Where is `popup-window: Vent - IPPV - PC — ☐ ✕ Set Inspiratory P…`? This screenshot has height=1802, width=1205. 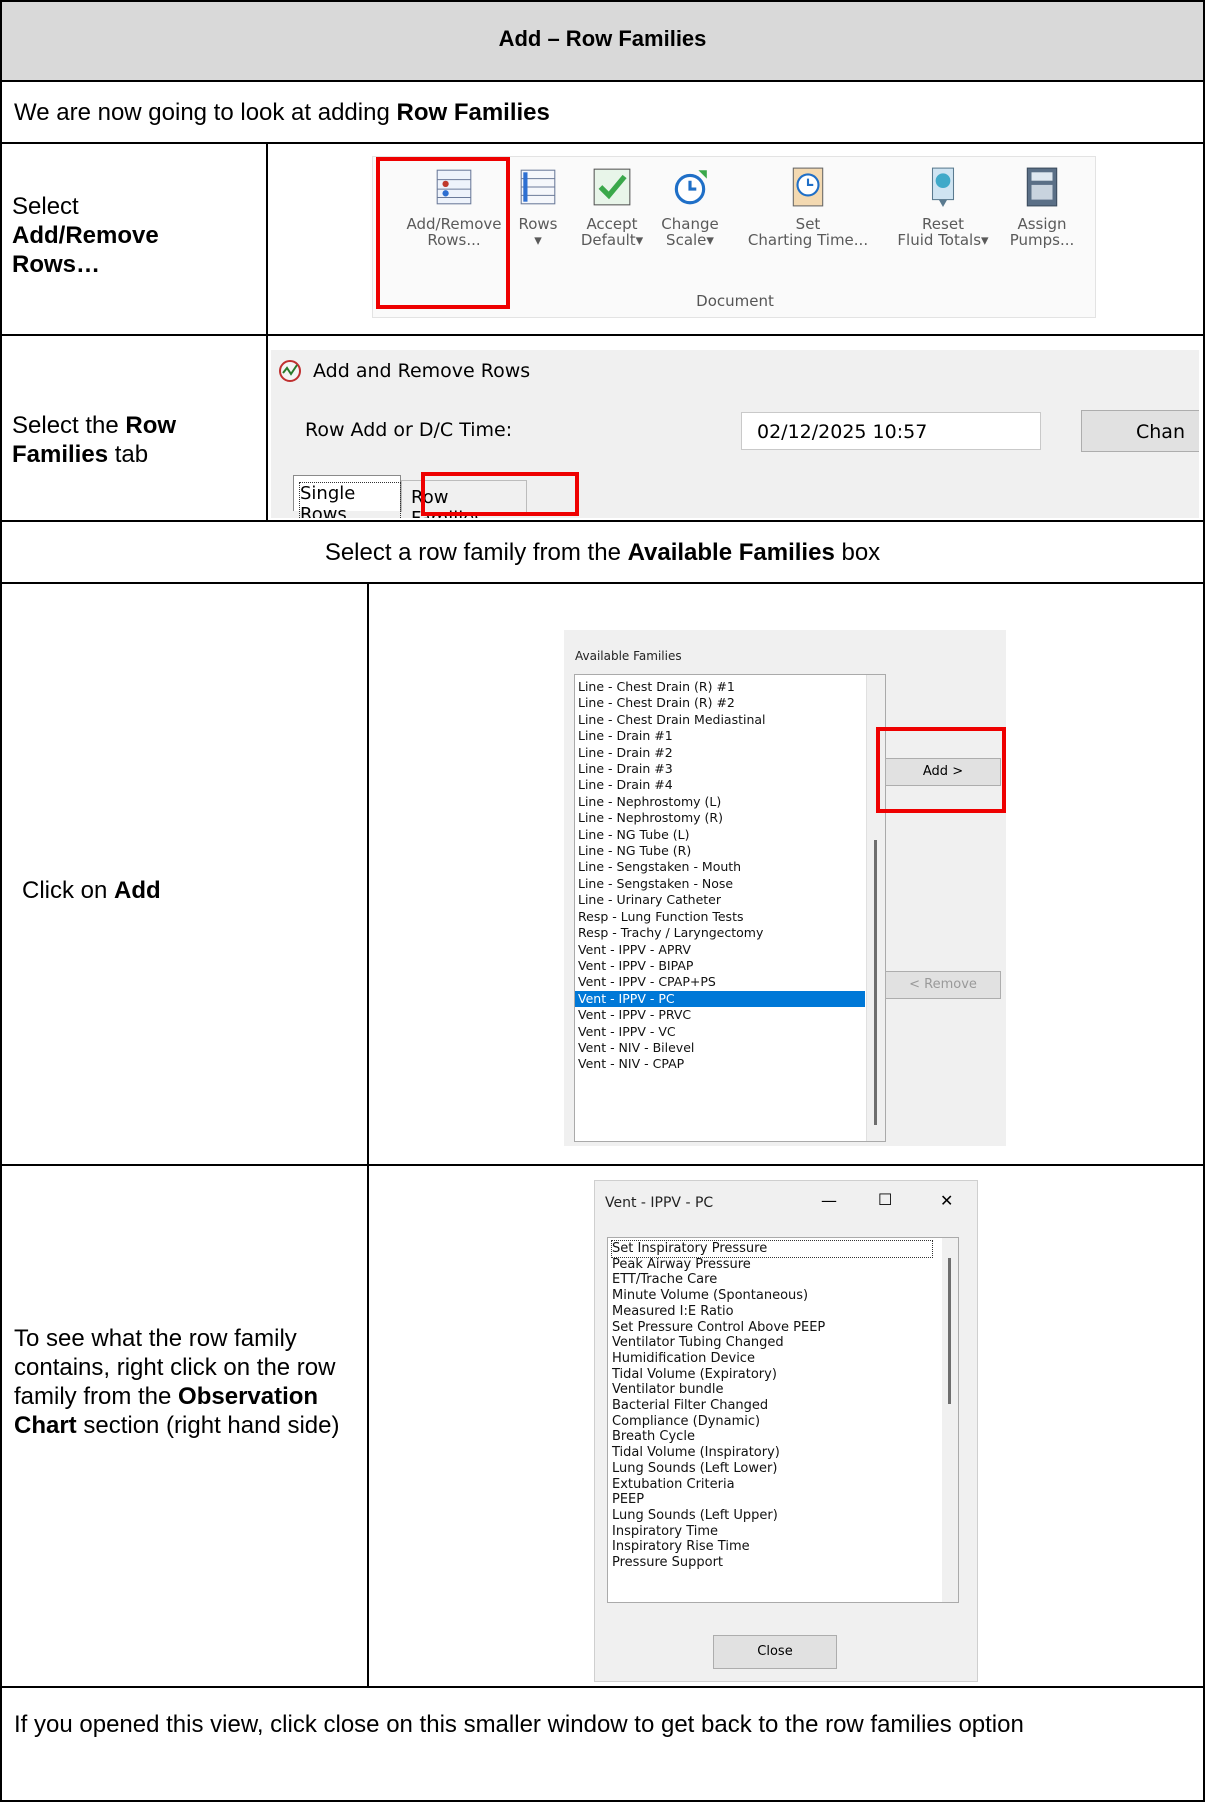
popup-window: Vent - IPPV - PC — ☐ ✕ Set Inspiratory P… is located at coordinates (786, 1431).